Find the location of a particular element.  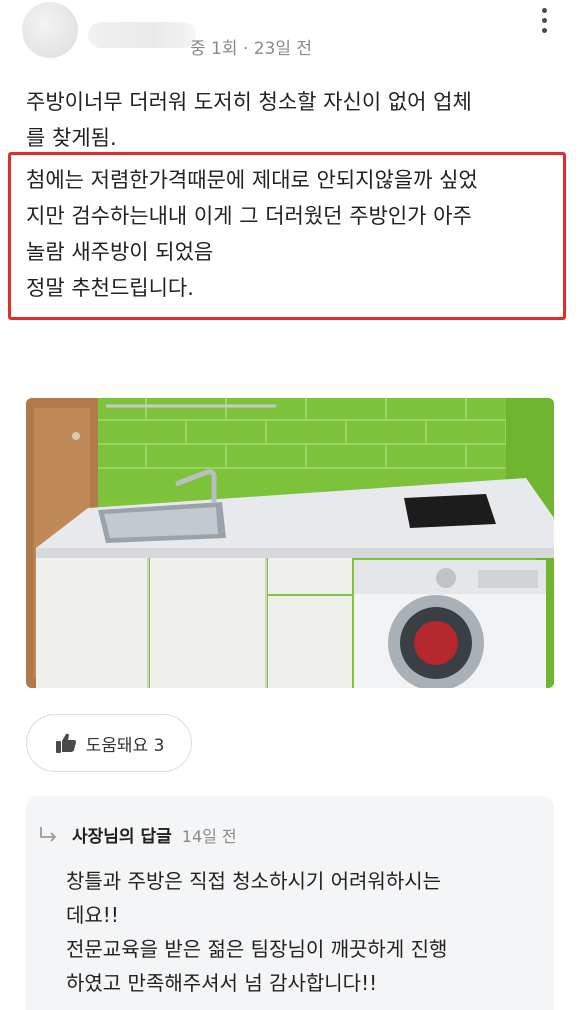

review-line: 지만 검수하는내내 이게 그 더러웠던 주방인가 아주 is located at coordinates (249, 216).